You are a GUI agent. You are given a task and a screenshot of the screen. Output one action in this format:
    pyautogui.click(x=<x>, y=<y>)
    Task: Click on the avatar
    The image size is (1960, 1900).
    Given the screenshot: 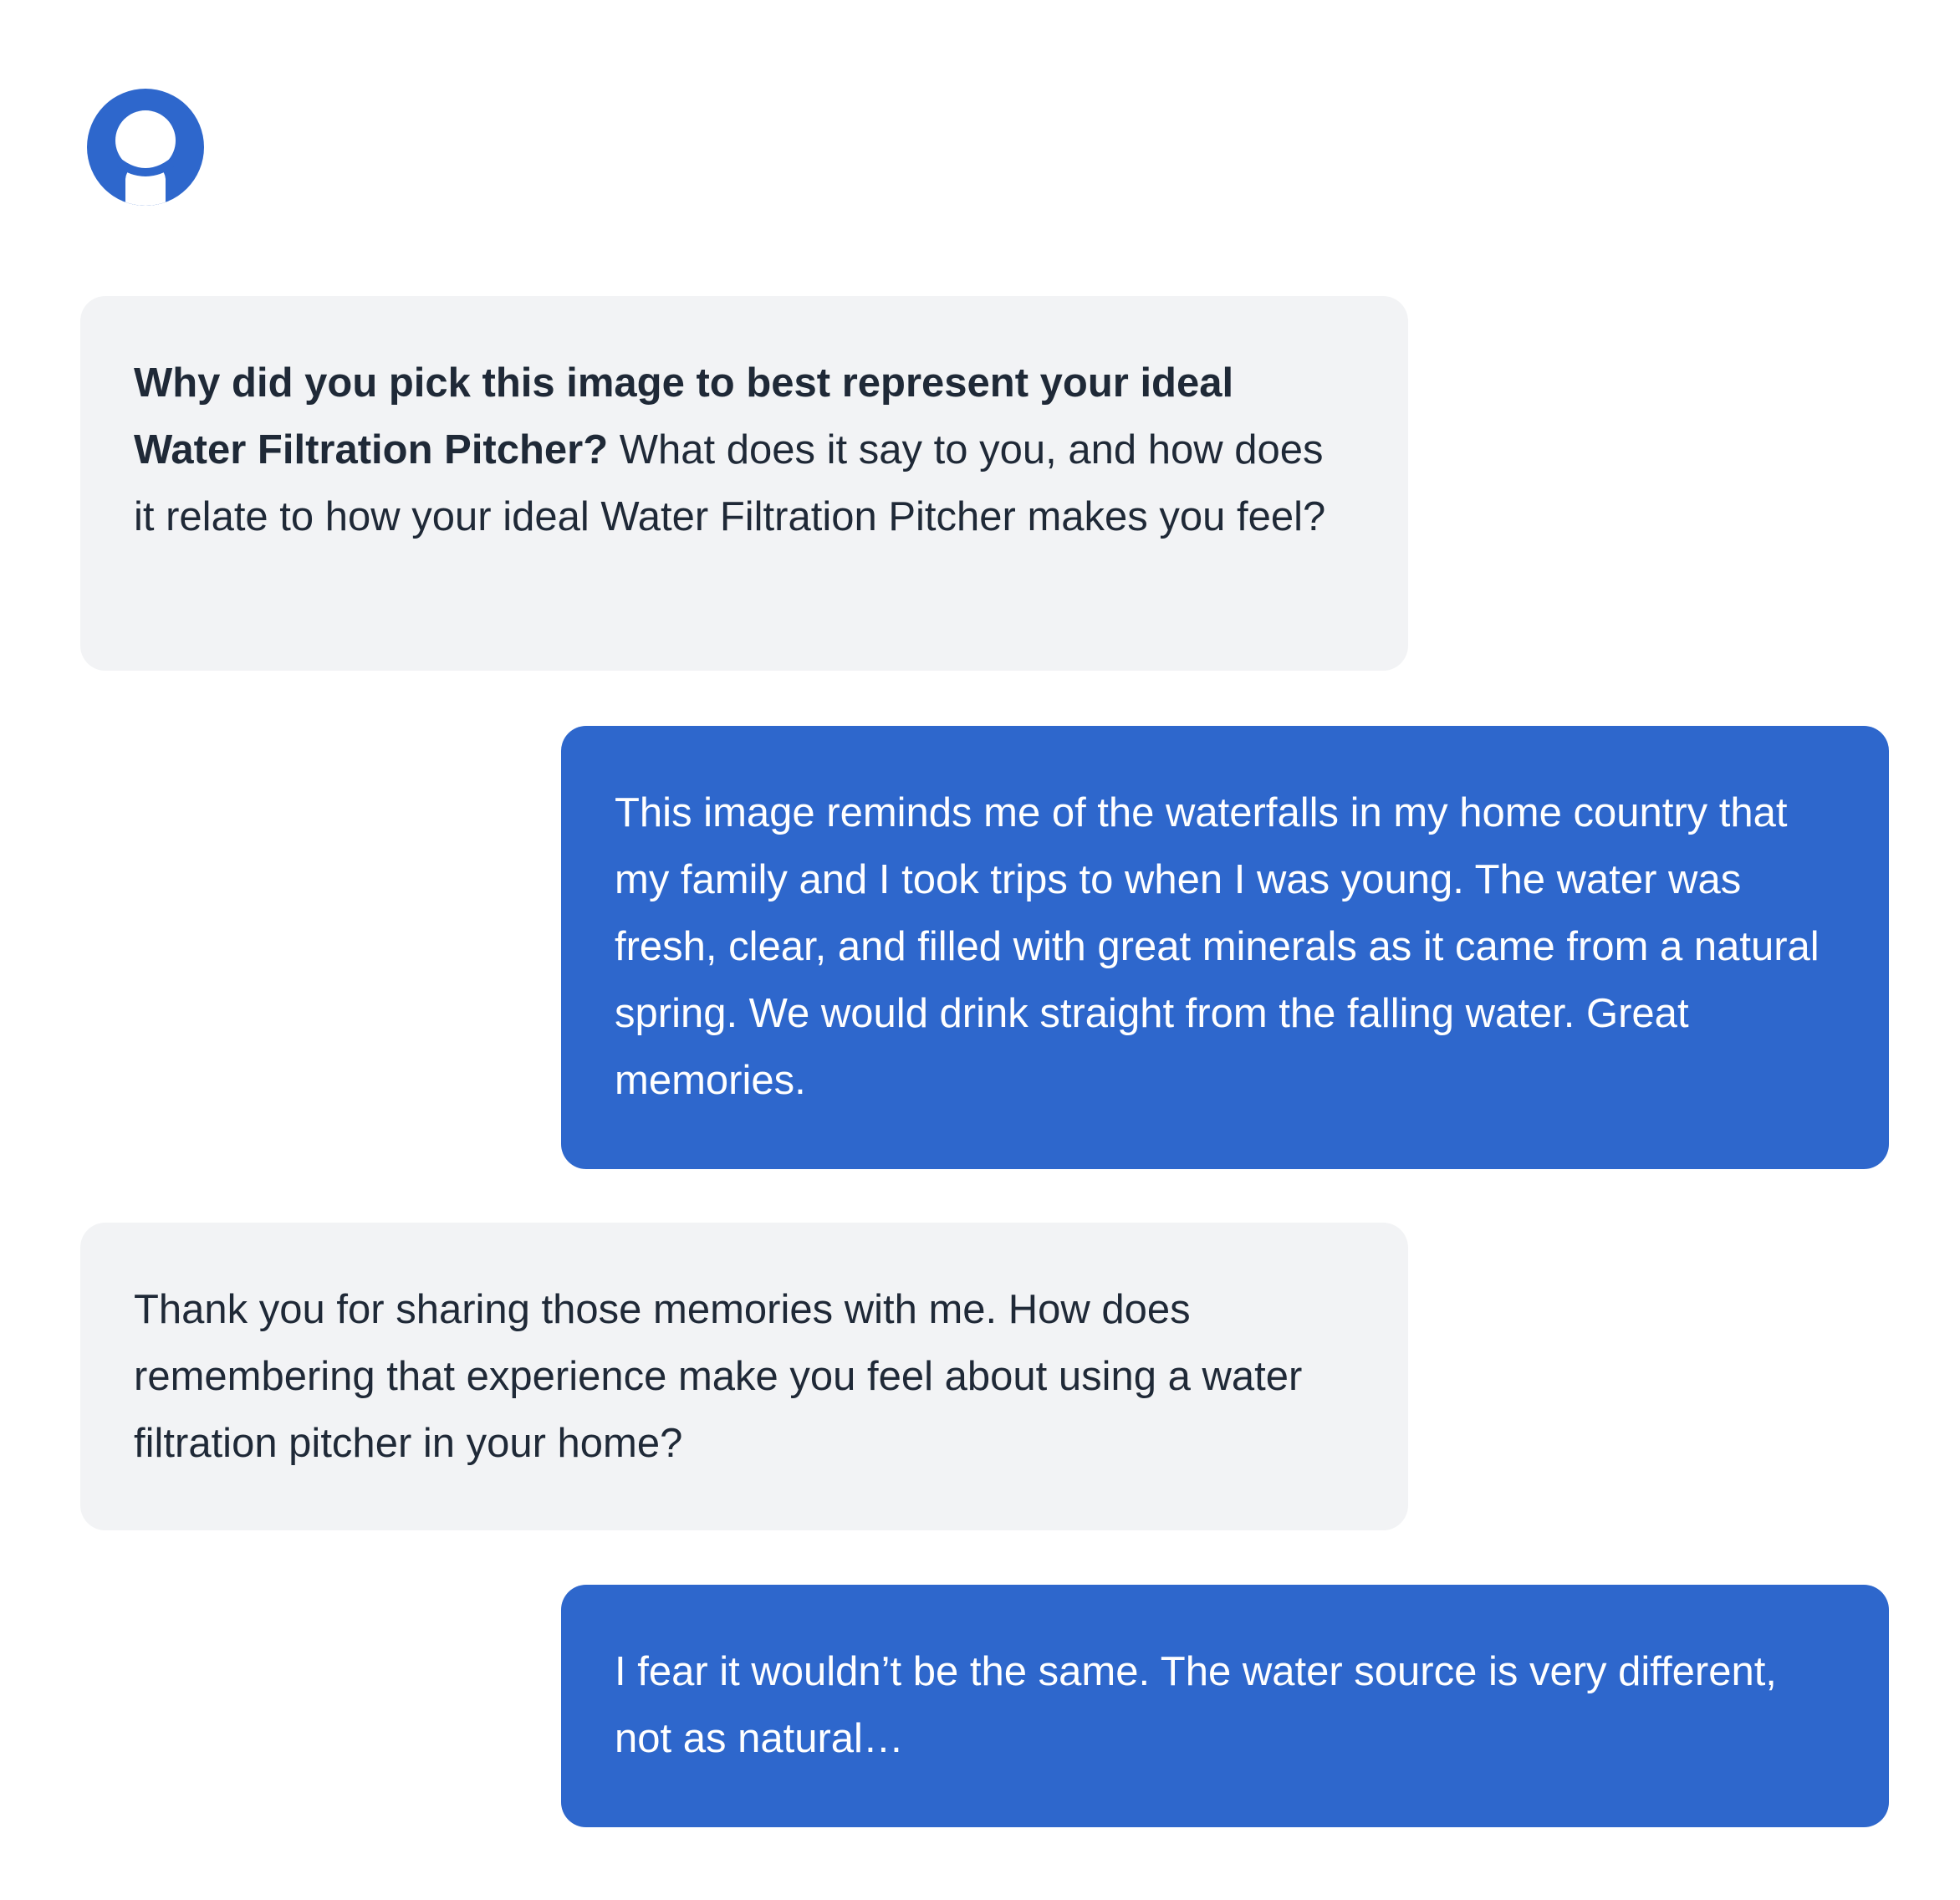 What is the action you would take?
    pyautogui.click(x=145, y=147)
    